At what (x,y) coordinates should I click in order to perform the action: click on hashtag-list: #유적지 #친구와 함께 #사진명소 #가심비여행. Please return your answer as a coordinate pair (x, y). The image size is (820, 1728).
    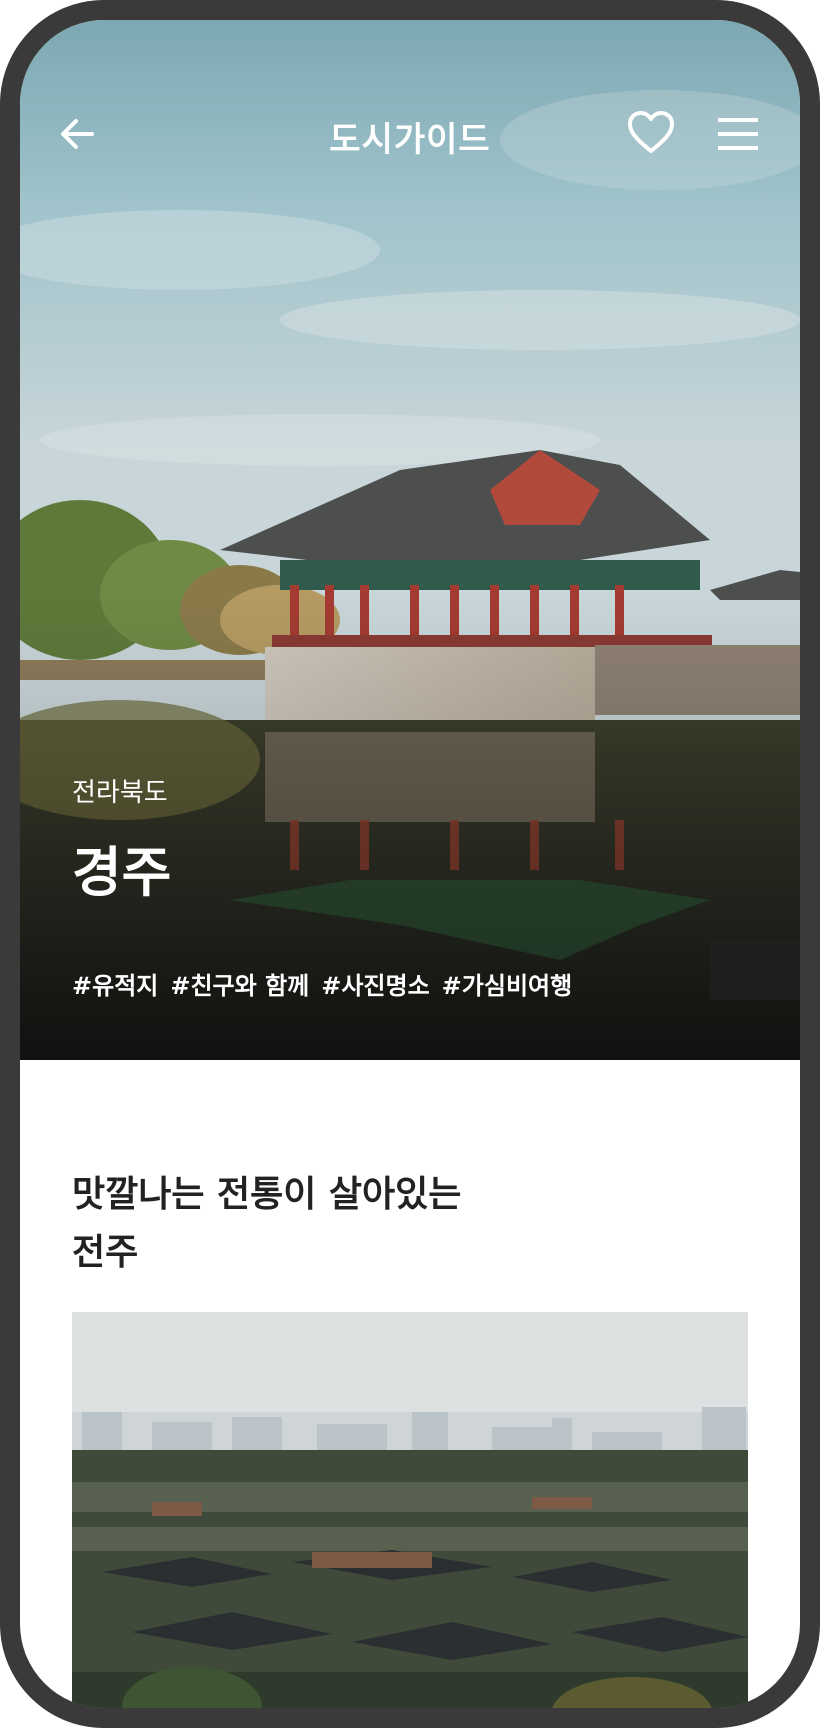
    Looking at the image, I should click on (322, 983).